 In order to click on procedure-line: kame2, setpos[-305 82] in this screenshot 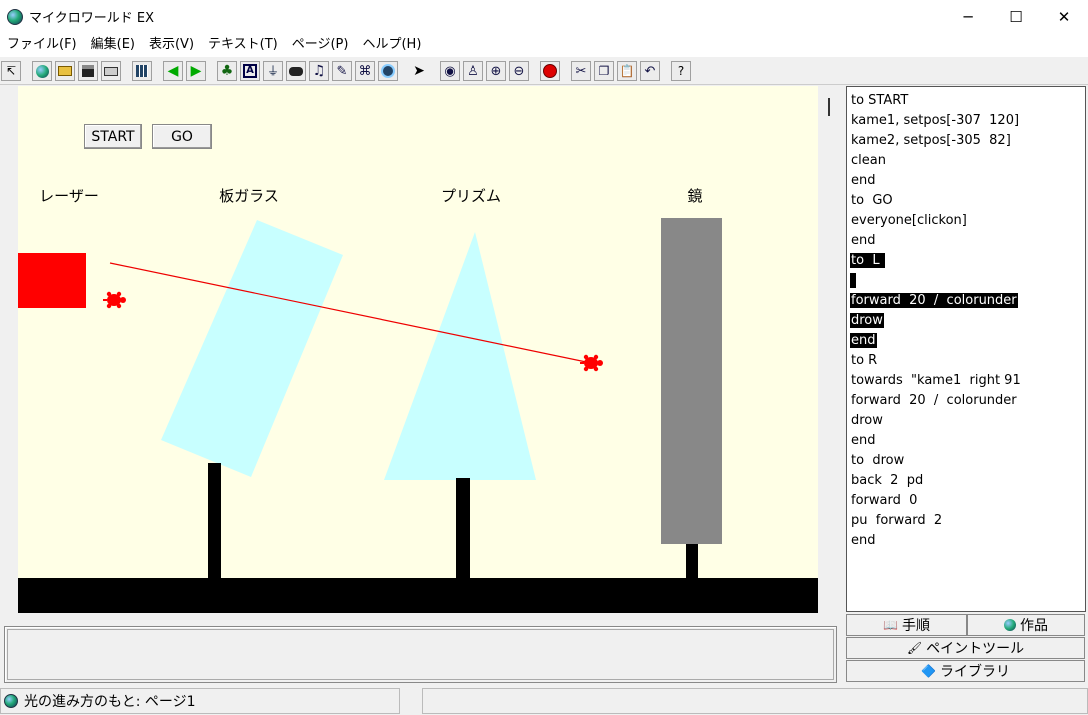, I will do `click(936, 141)`.